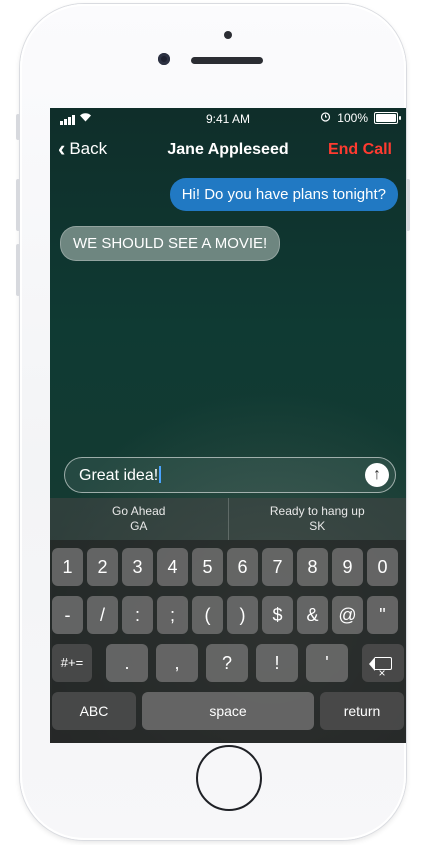 Image resolution: width=424 pixels, height=845 pixels. I want to click on key: 7, so click(277, 567).